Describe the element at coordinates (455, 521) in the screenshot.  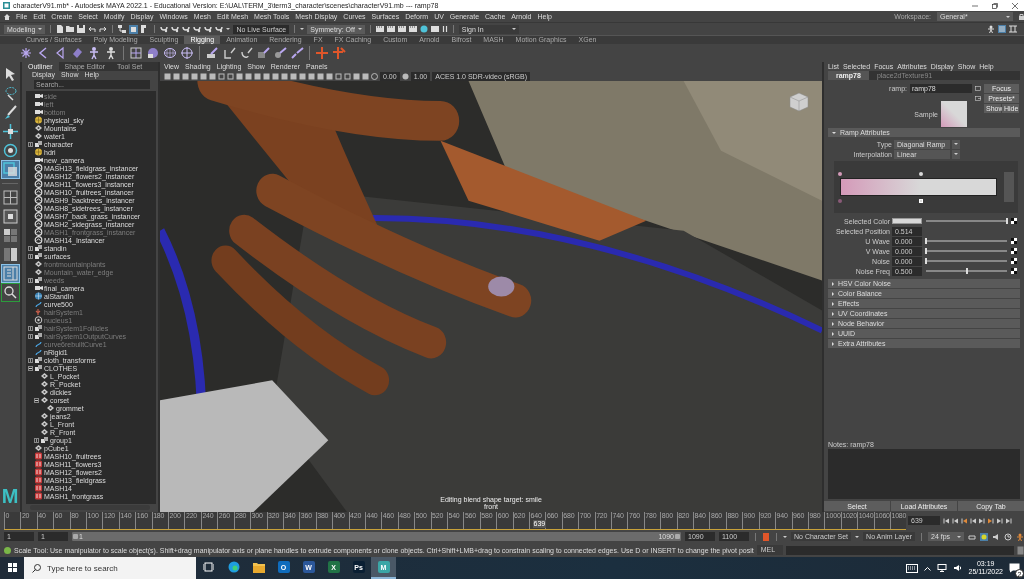
I see `time-slider` at that location.